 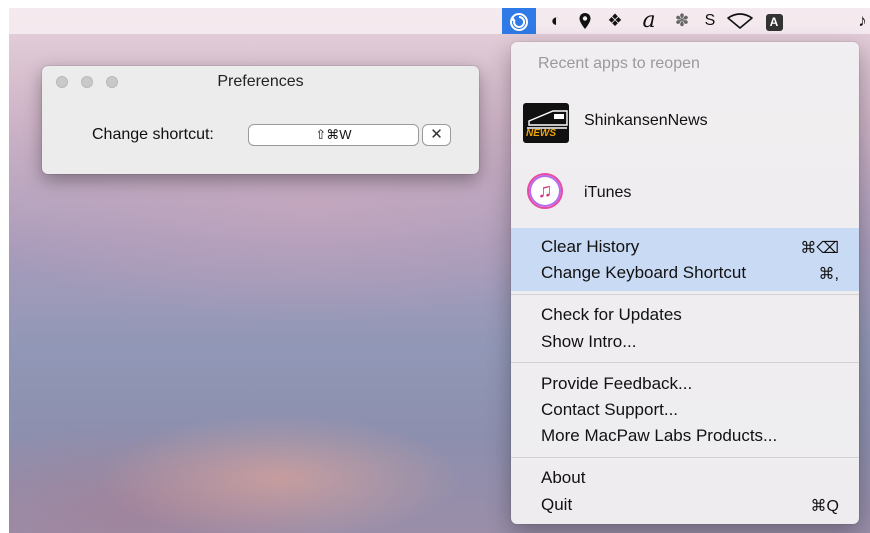 I want to click on wifi-icon, so click(x=740, y=21).